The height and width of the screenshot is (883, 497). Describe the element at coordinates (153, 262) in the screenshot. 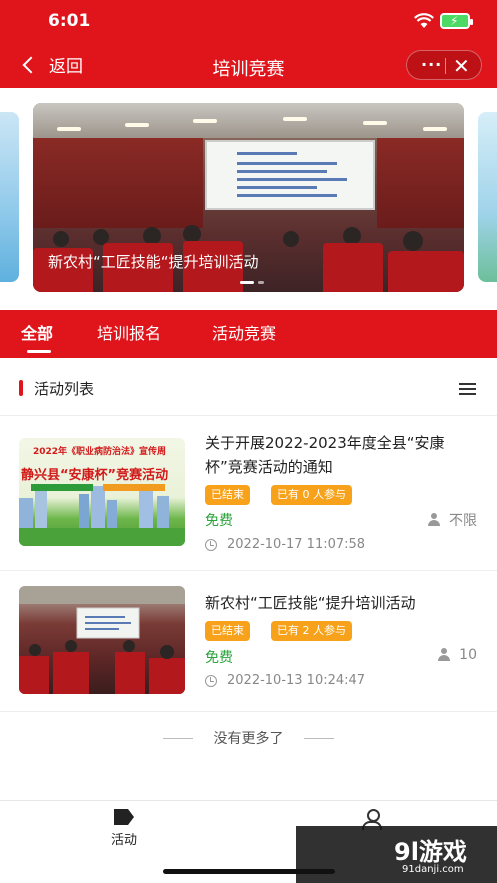

I see `banner-caption: 新农村“工匠技能“提升培训活动` at that location.